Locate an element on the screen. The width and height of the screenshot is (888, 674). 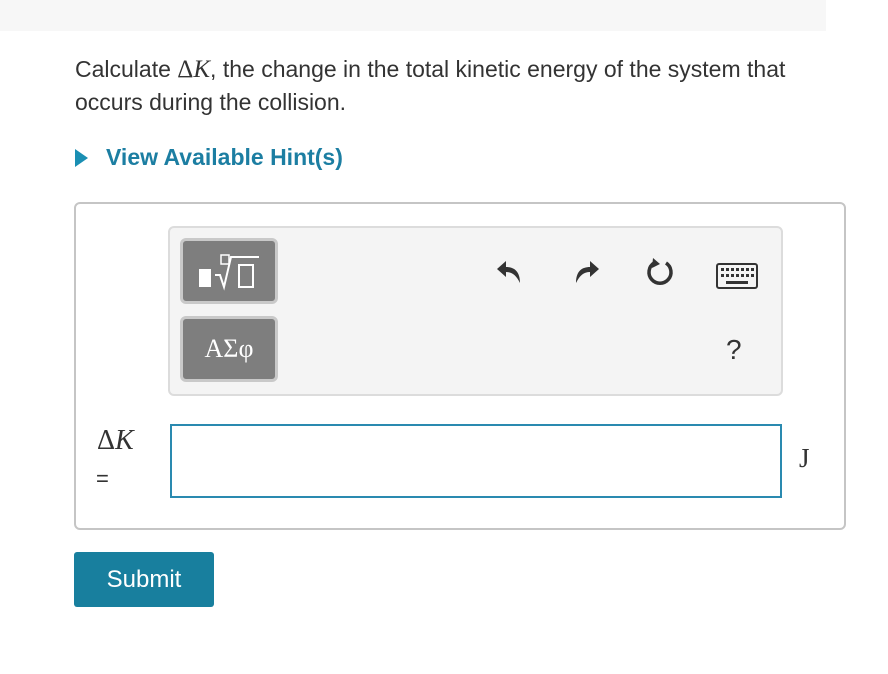
view-hints-link: View Available Hint(s) is located at coordinates (209, 157).